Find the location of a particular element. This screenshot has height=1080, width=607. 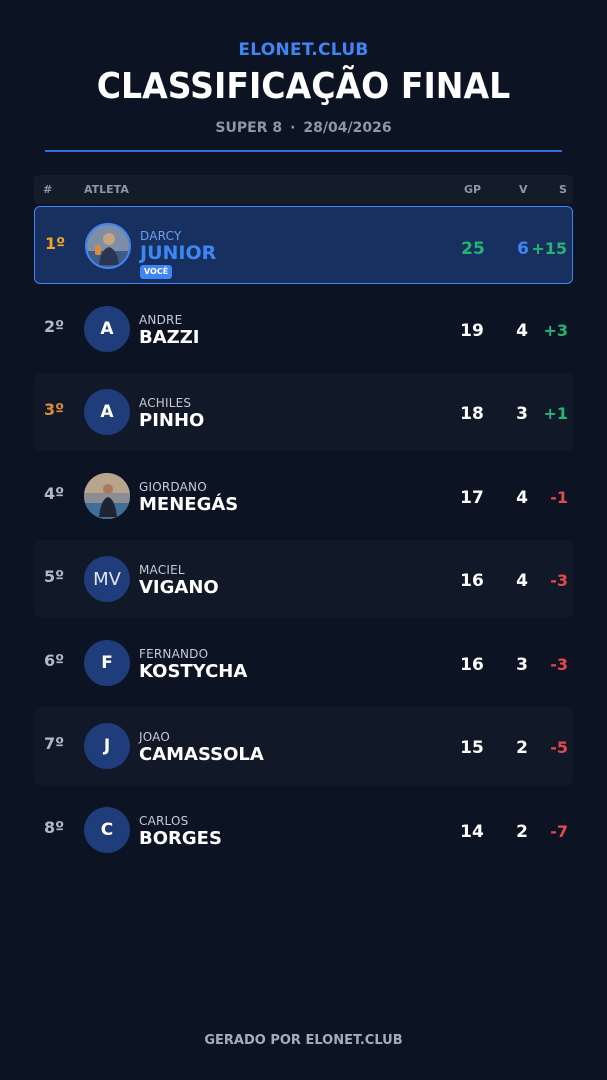

event-name: SUPER 8 is located at coordinates (249, 128).